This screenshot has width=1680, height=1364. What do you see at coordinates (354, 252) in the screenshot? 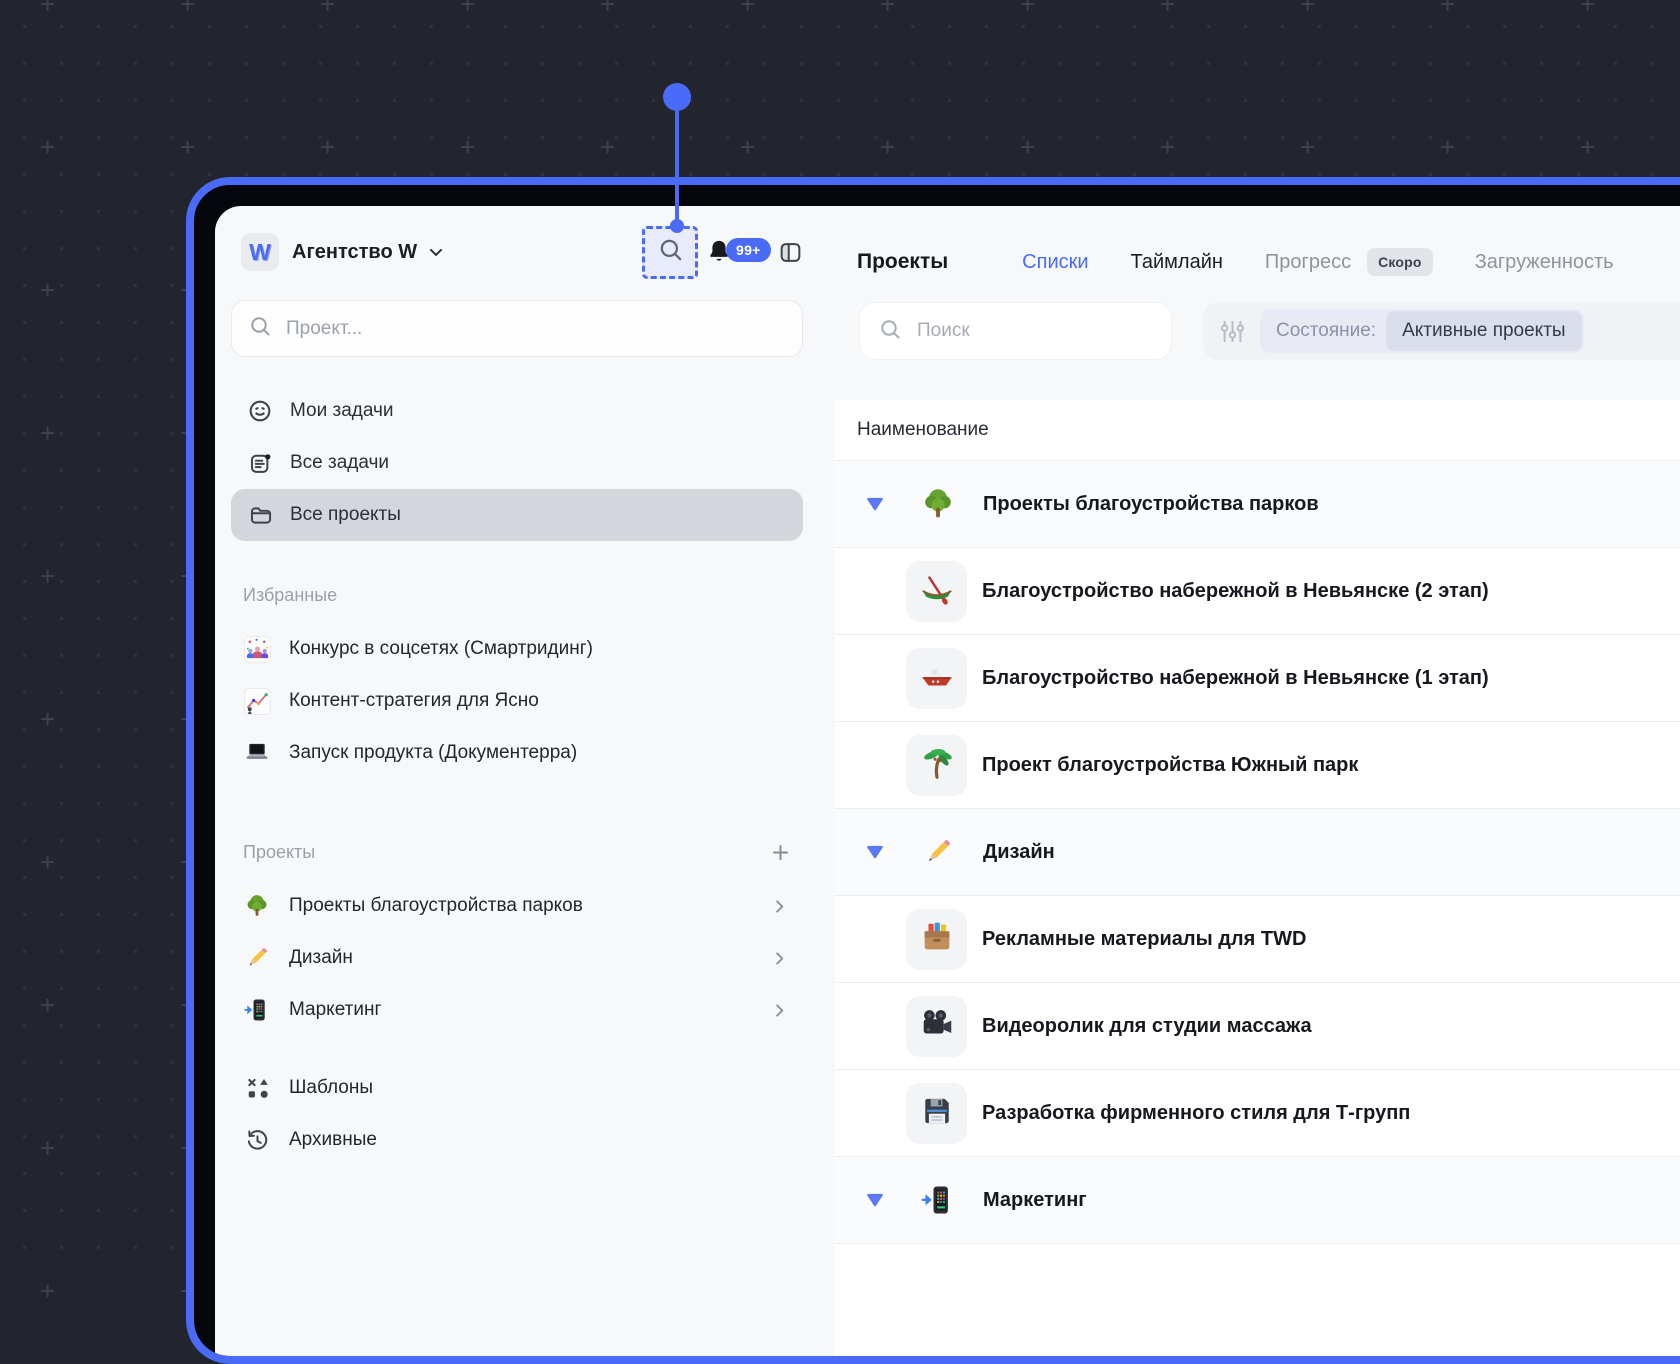
I see `workspace-name: Агентство W` at bounding box center [354, 252].